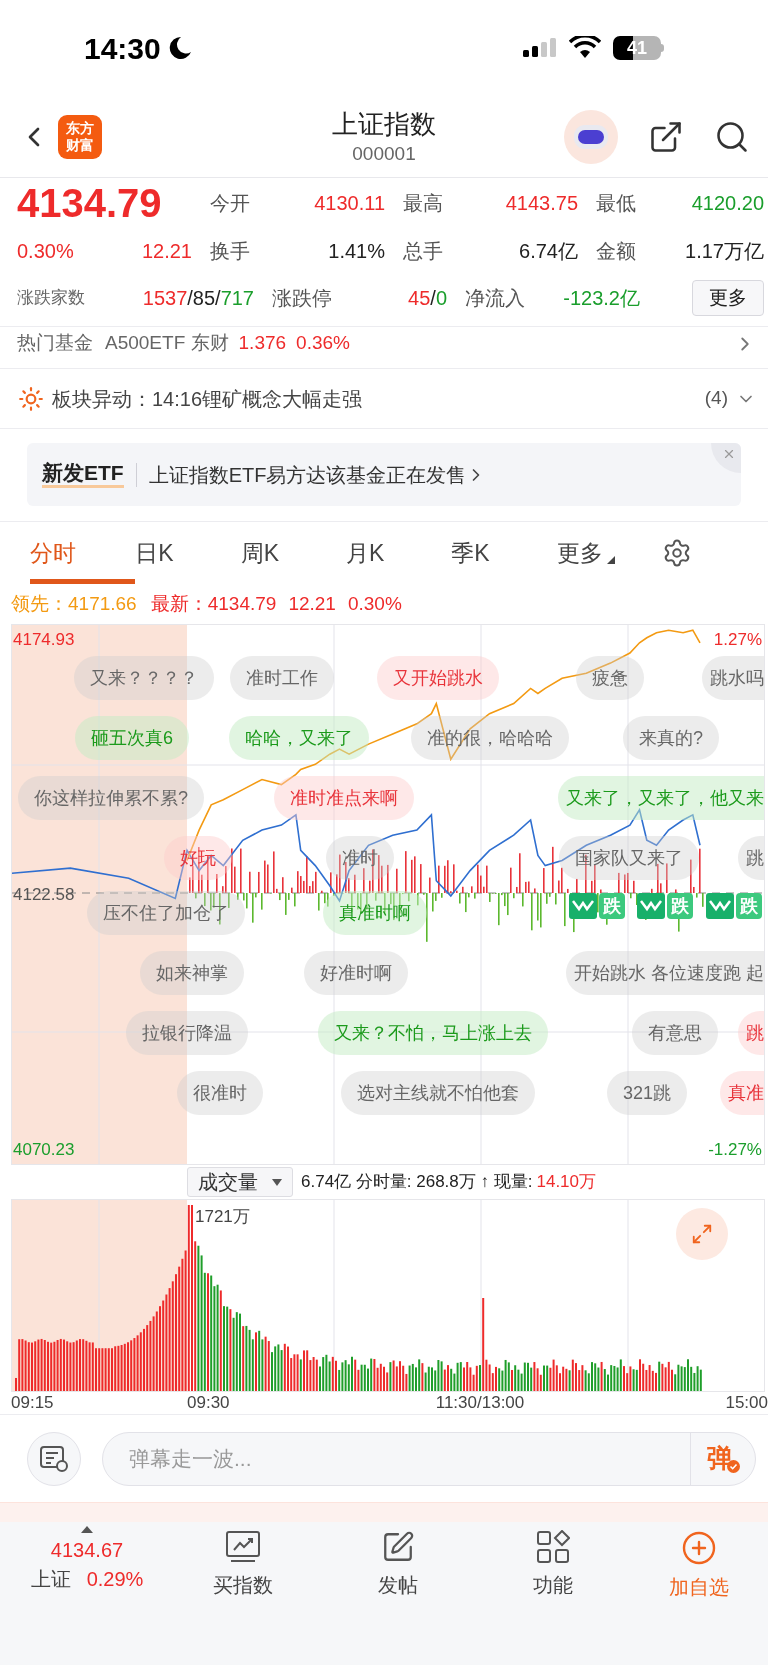 The image size is (768, 1665). What do you see at coordinates (87, 1550) in the screenshot?
I see `ticker-value: 4134.67` at bounding box center [87, 1550].